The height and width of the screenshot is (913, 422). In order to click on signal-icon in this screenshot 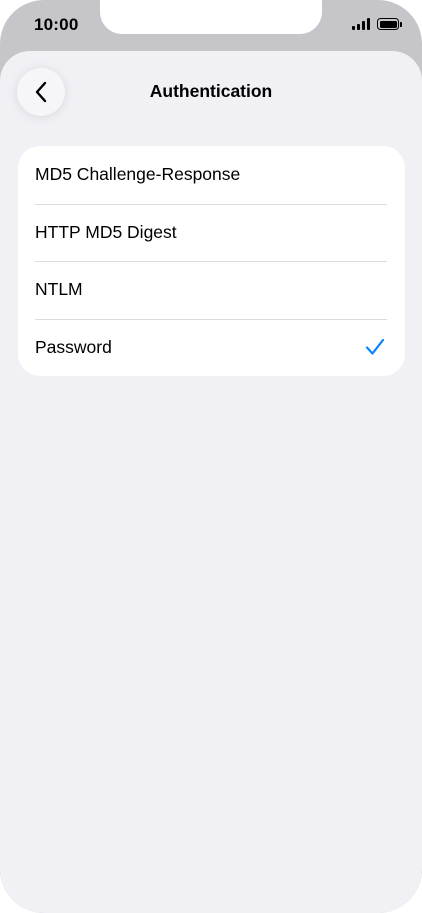, I will do `click(361, 24)`.